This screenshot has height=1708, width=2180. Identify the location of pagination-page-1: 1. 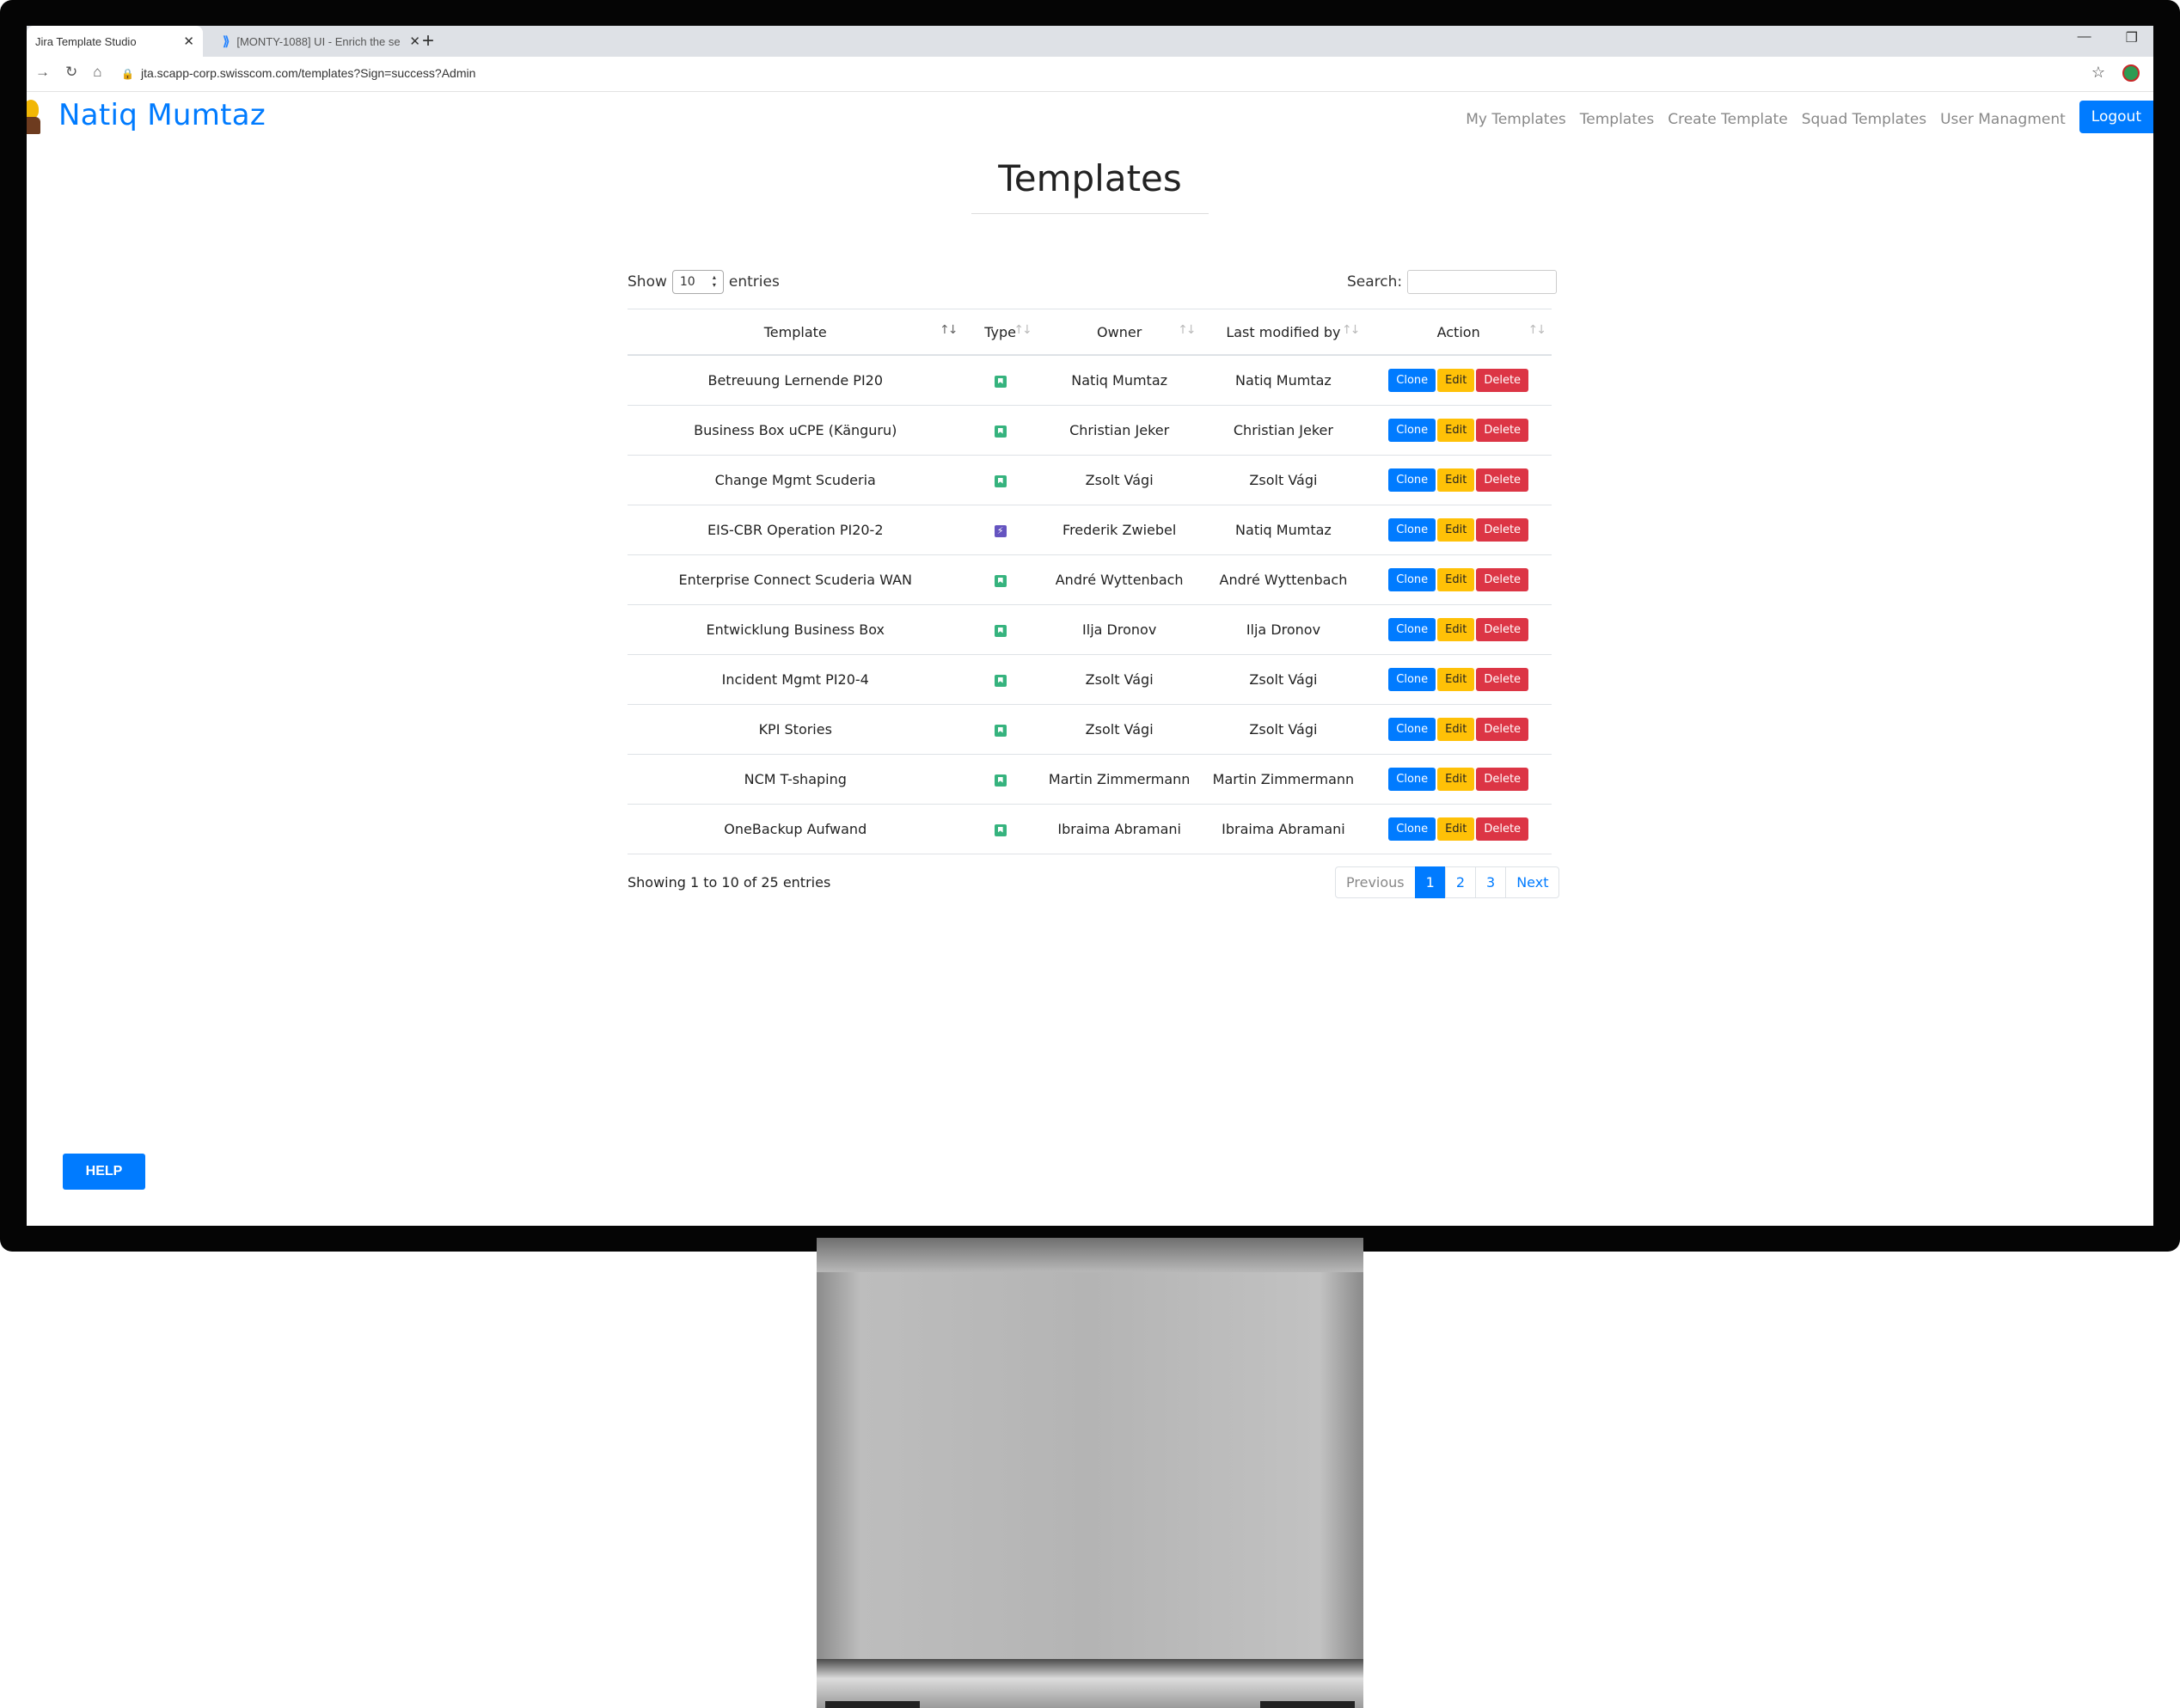
(1430, 882).